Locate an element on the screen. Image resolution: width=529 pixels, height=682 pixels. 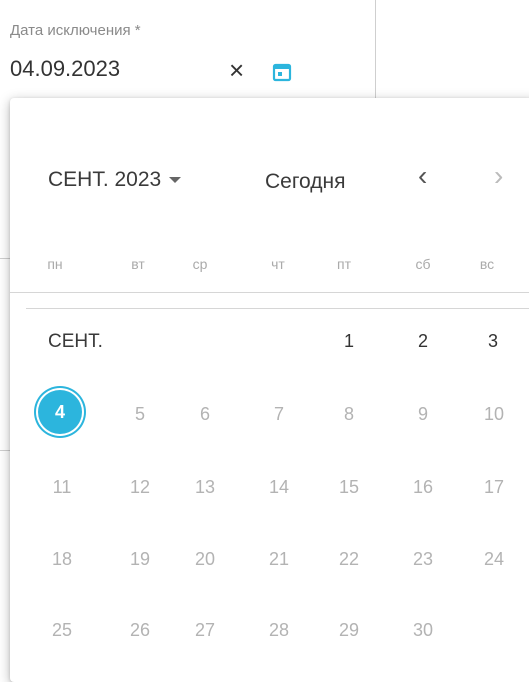
month-year-select: СЕНТ. 2023 is located at coordinates (115, 180).